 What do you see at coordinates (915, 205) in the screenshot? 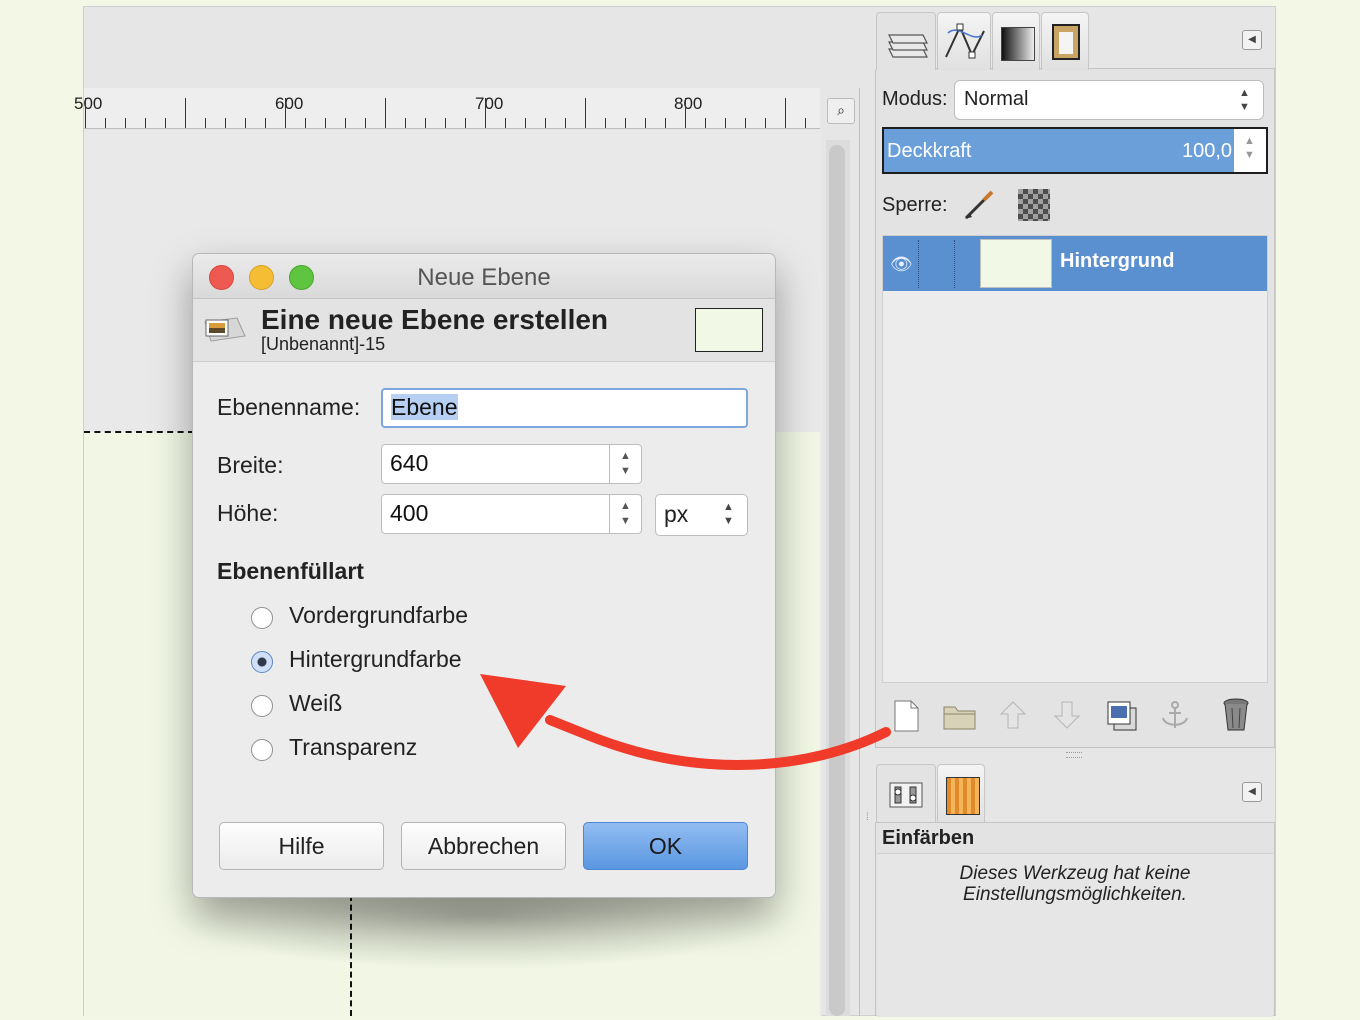
I see `lock-label: Sperre:` at bounding box center [915, 205].